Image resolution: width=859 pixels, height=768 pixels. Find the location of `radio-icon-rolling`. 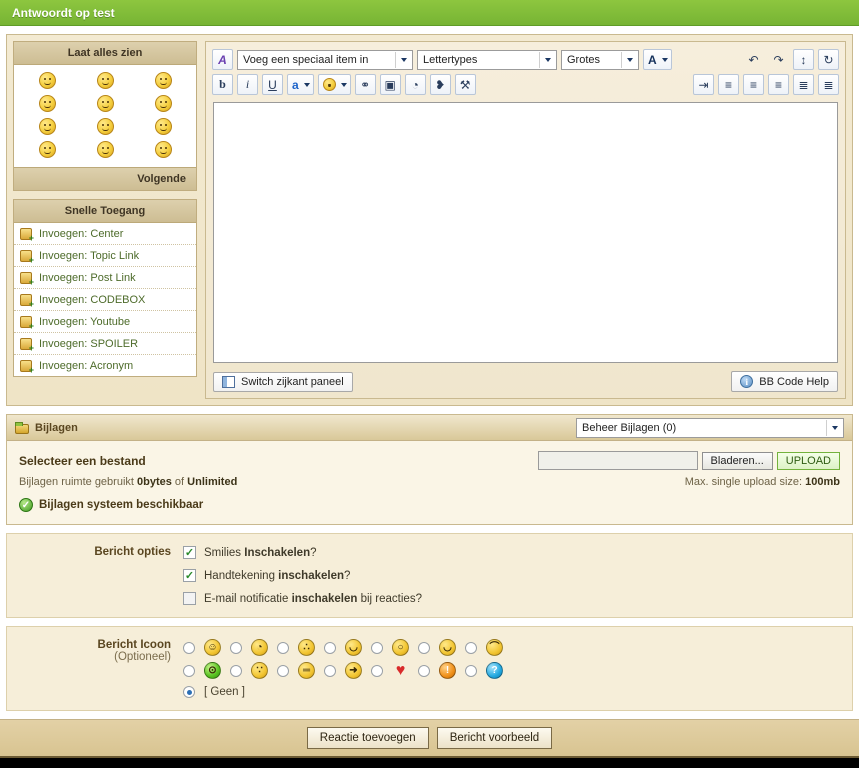

radio-icon-rolling is located at coordinates (236, 670).